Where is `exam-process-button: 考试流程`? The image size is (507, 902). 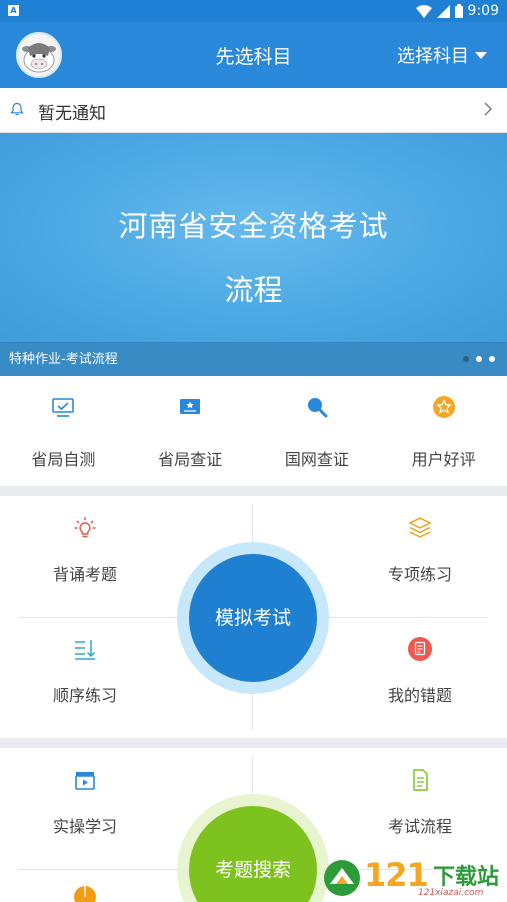 exam-process-button: 考试流程 is located at coordinates (420, 802).